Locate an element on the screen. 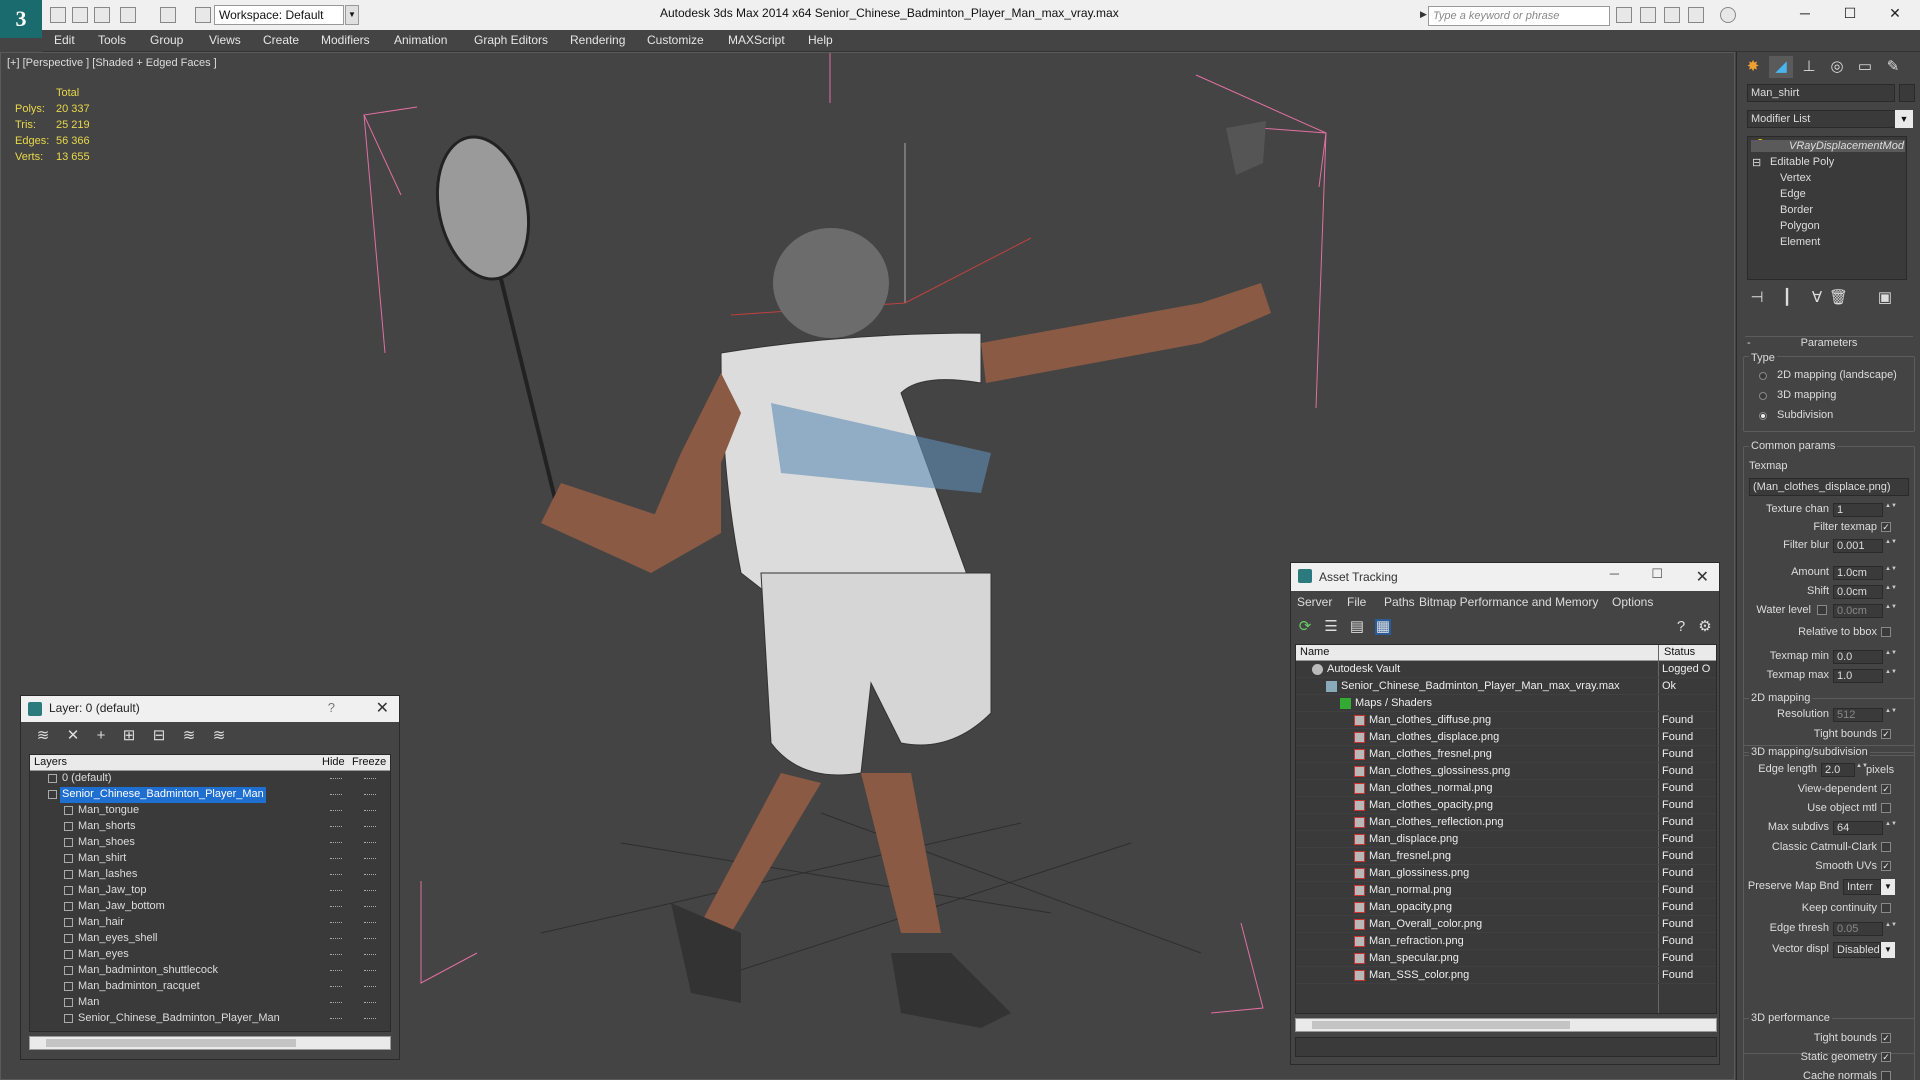 This screenshot has width=1920, height=1080. keep-continuity-checkbox is located at coordinates (1886, 908).